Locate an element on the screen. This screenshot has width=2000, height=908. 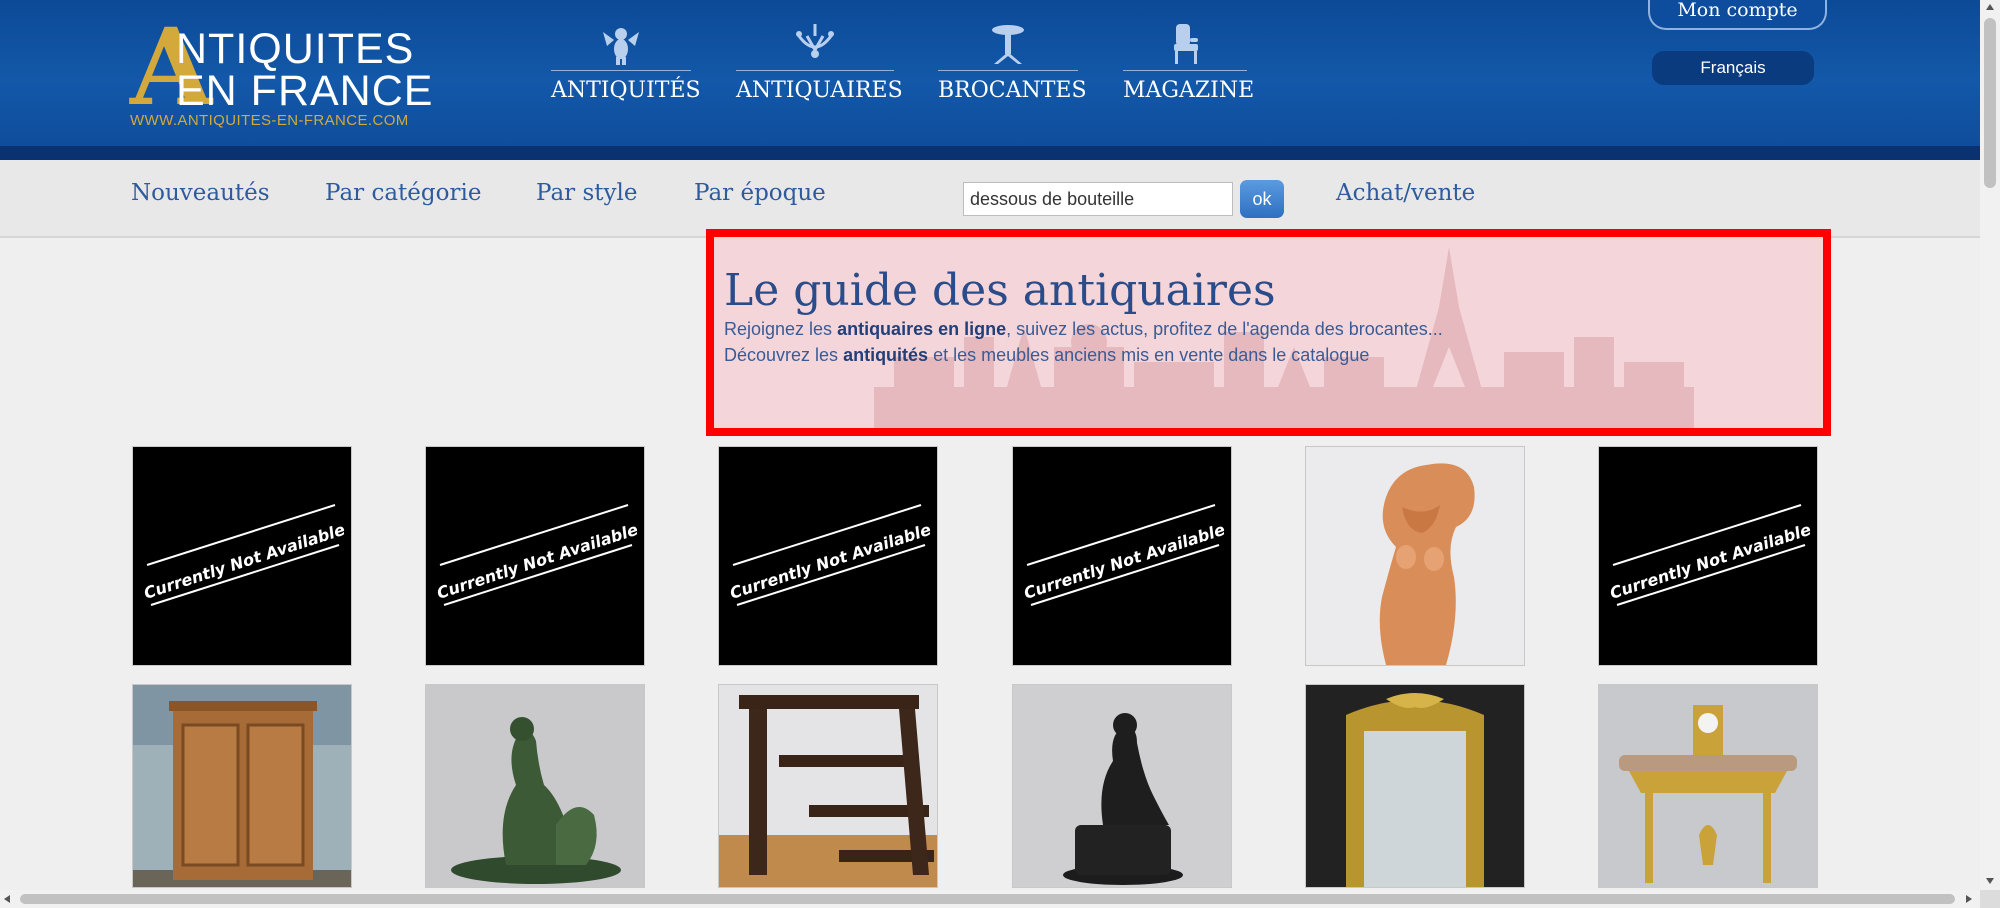
scroll-down-icon is located at coordinates (1990, 881).